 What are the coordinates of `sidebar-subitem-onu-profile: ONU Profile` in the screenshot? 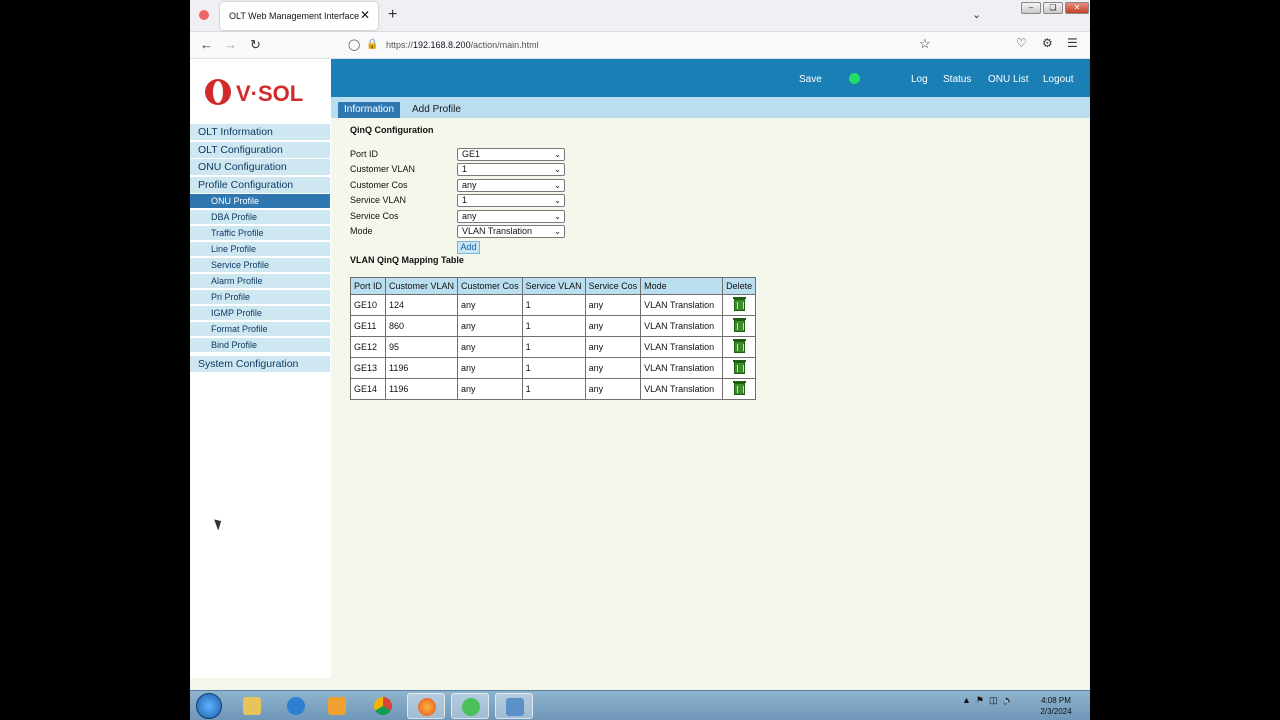 It's located at (260, 201).